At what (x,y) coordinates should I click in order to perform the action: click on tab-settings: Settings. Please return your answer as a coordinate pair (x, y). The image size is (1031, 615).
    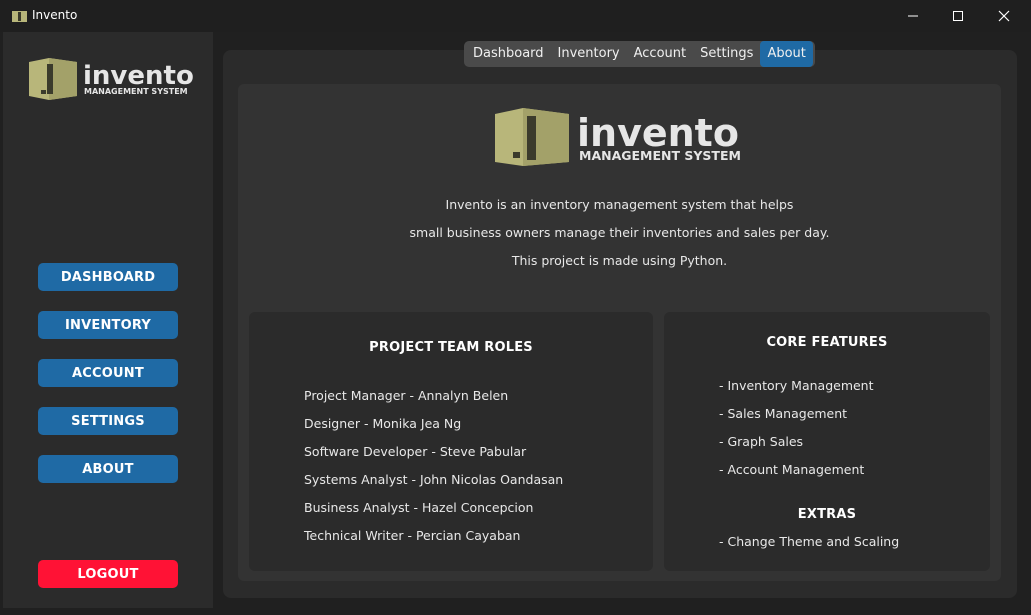
    Looking at the image, I should click on (726, 54).